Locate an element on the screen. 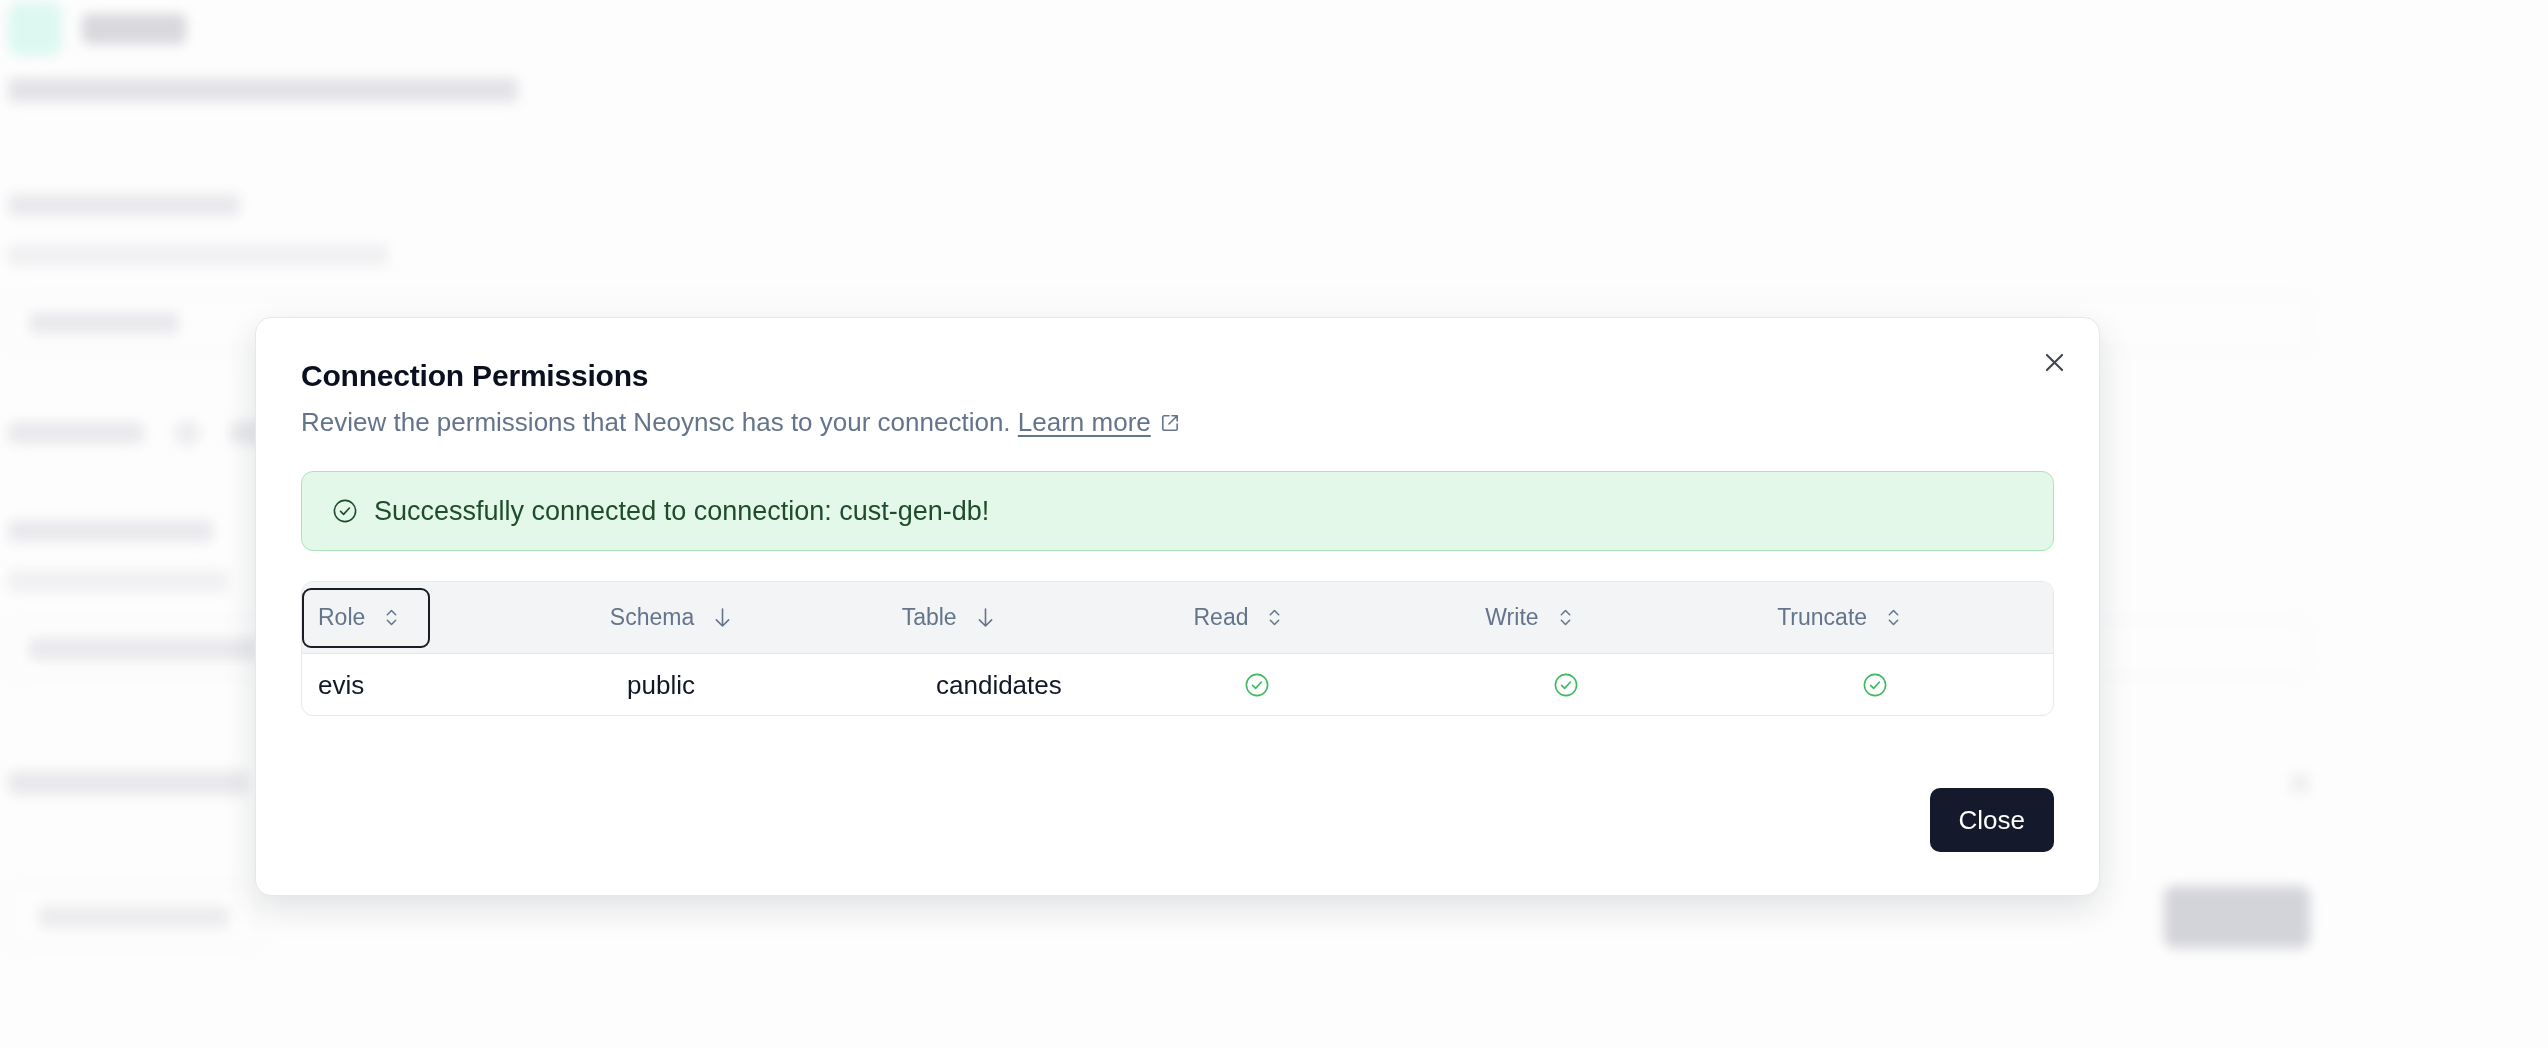 The width and height of the screenshot is (2548, 1048). column-header-button: Read is located at coordinates (1245, 617).